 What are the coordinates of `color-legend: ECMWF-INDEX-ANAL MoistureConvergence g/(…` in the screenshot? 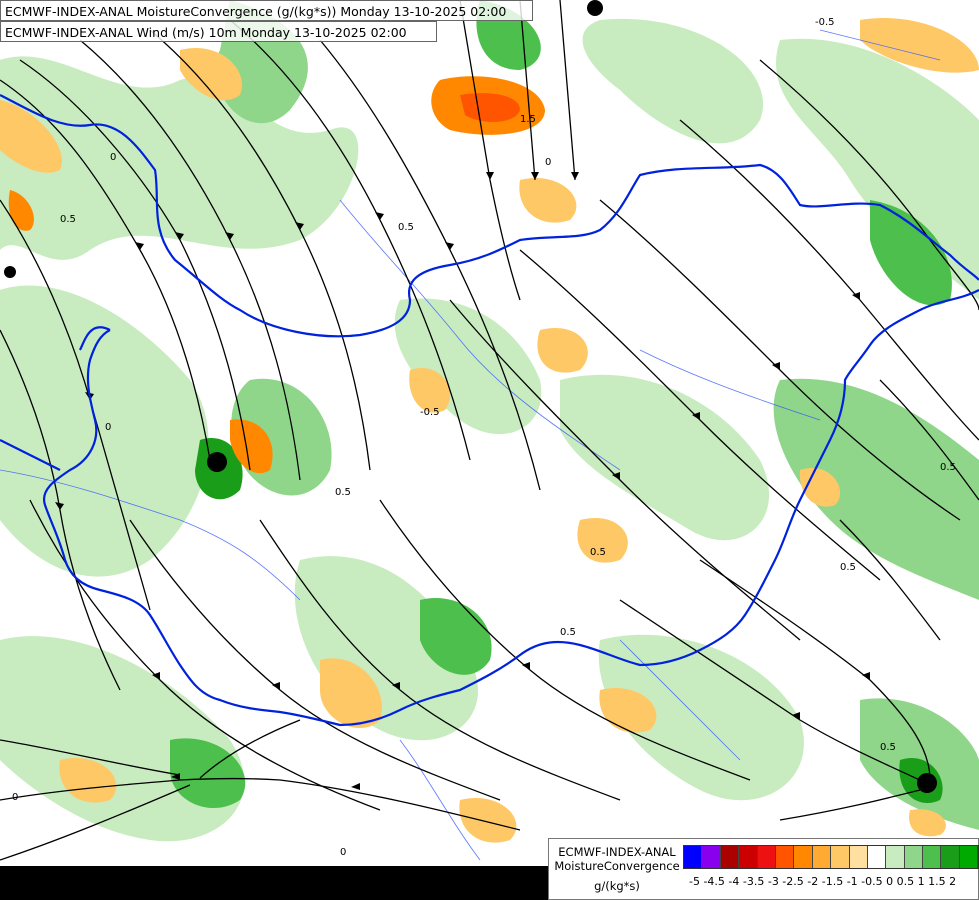 It's located at (763, 869).